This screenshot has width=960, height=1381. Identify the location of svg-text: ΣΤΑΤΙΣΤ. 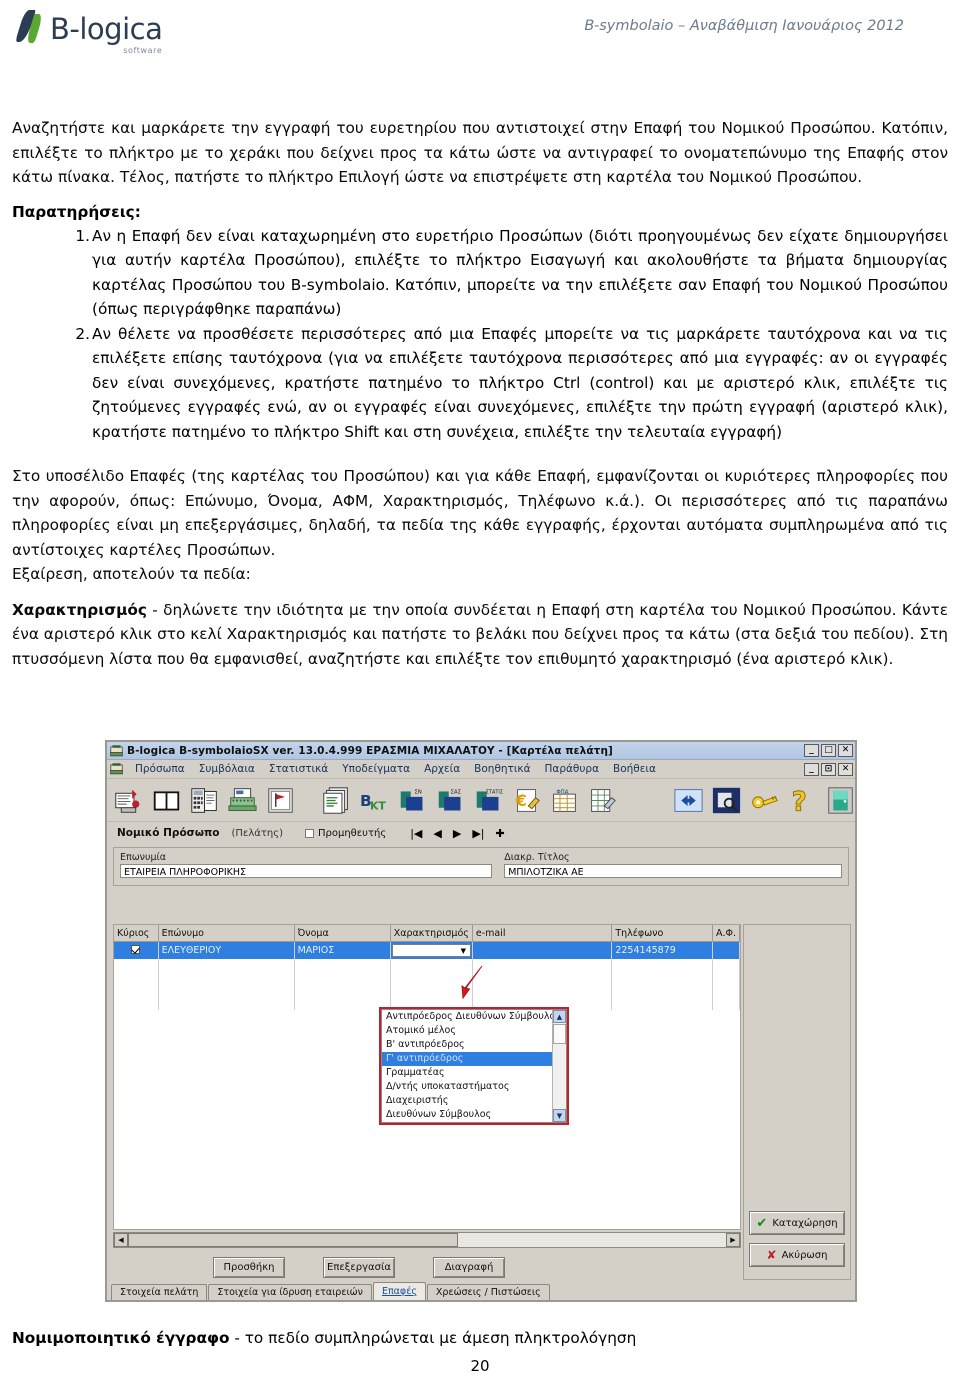
(494, 792).